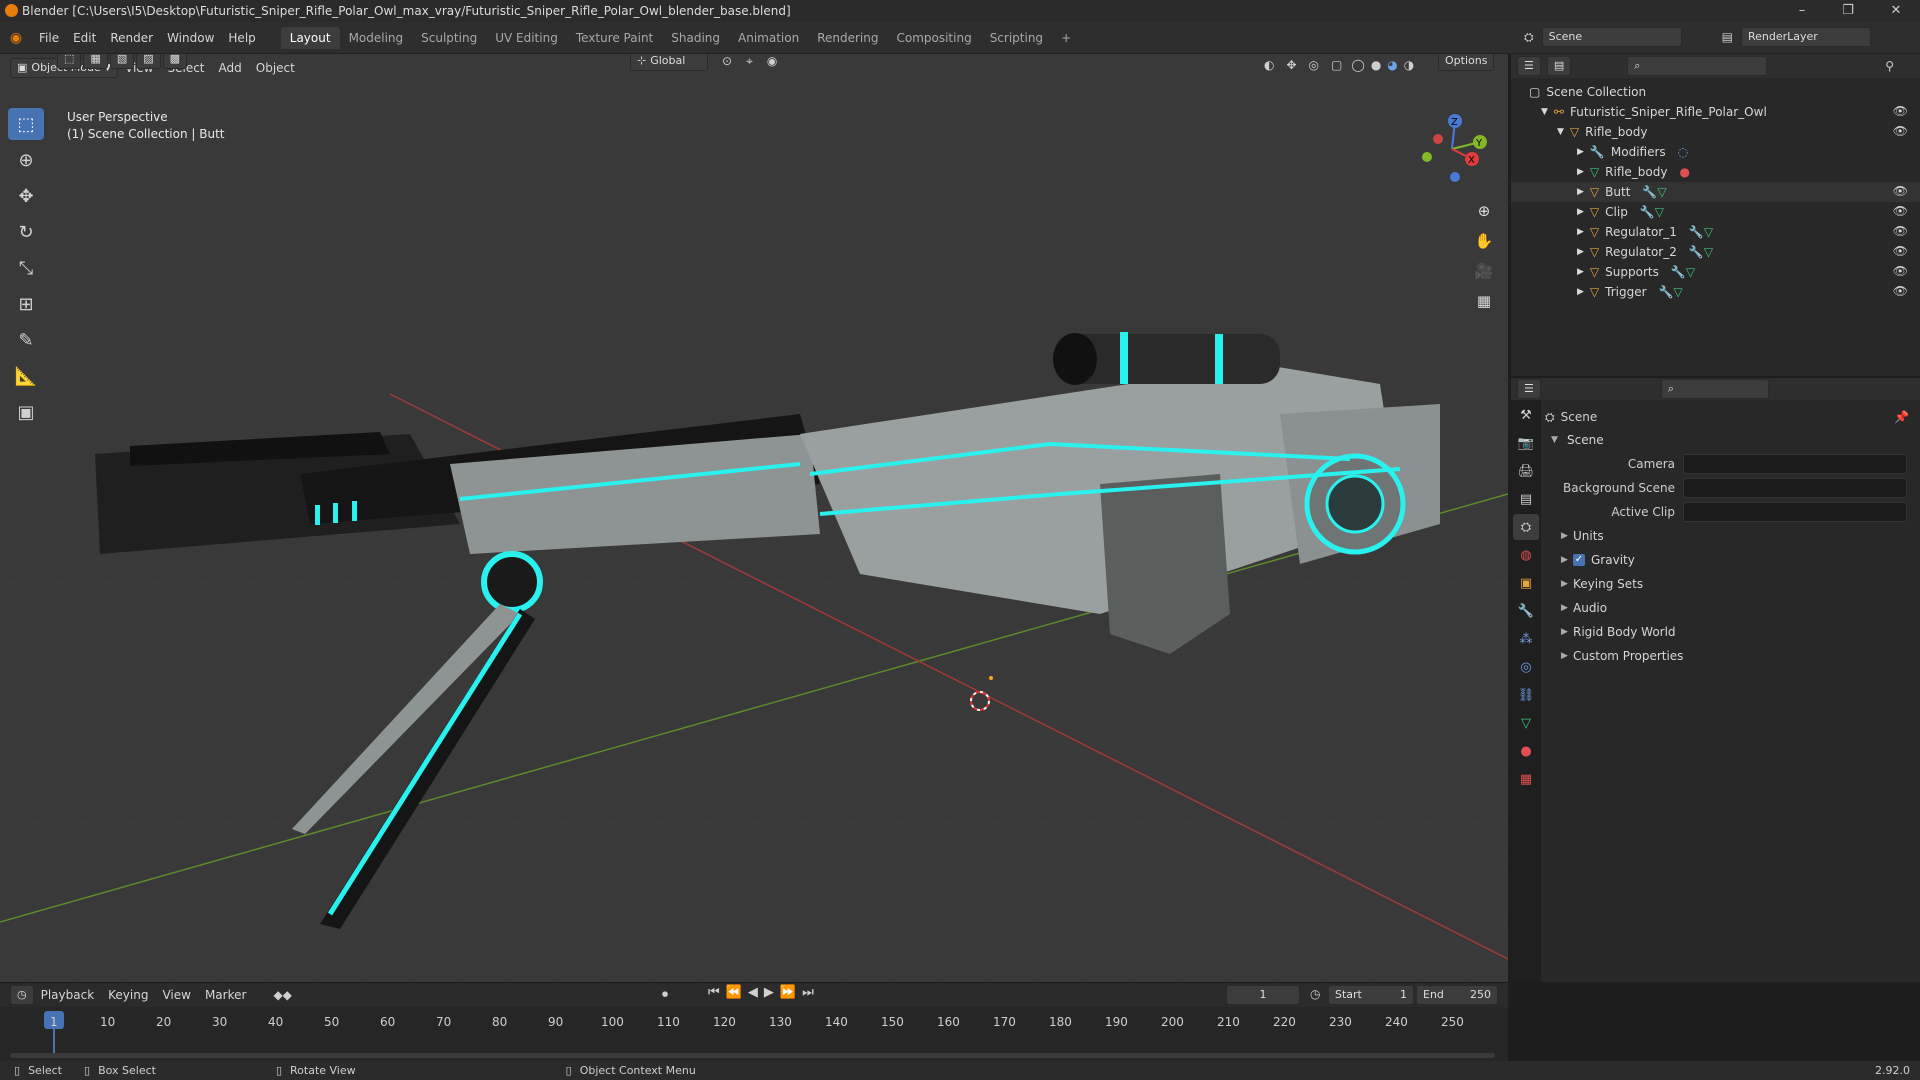 The height and width of the screenshot is (1080, 1920). What do you see at coordinates (1802, 11) in the screenshot?
I see `minimize-button: –` at bounding box center [1802, 11].